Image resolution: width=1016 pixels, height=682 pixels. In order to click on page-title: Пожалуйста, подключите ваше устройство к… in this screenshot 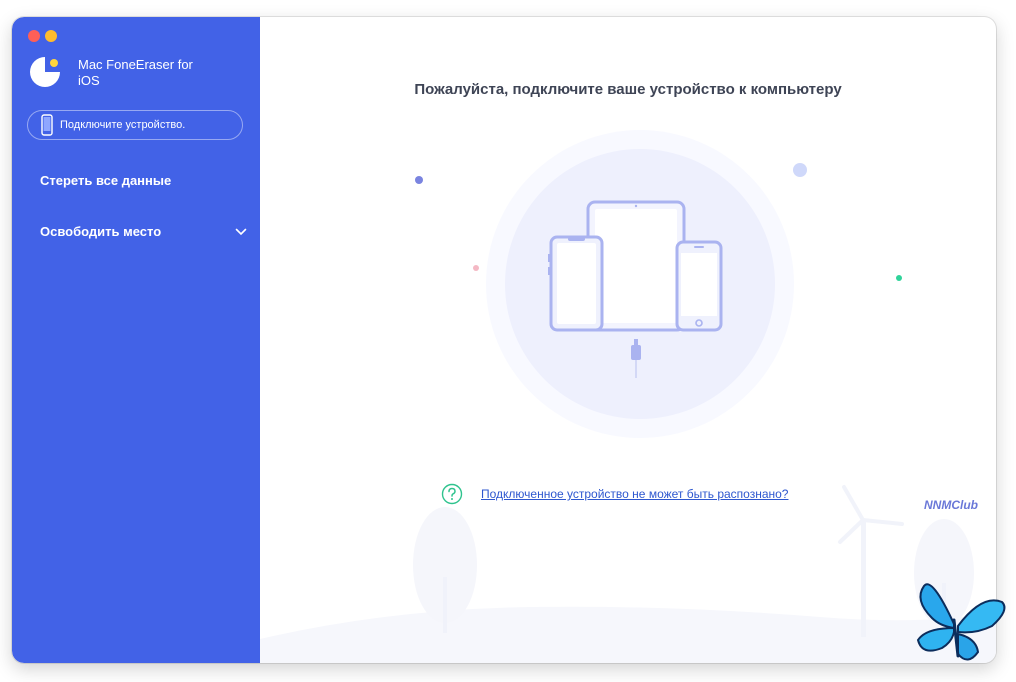, I will do `click(628, 89)`.